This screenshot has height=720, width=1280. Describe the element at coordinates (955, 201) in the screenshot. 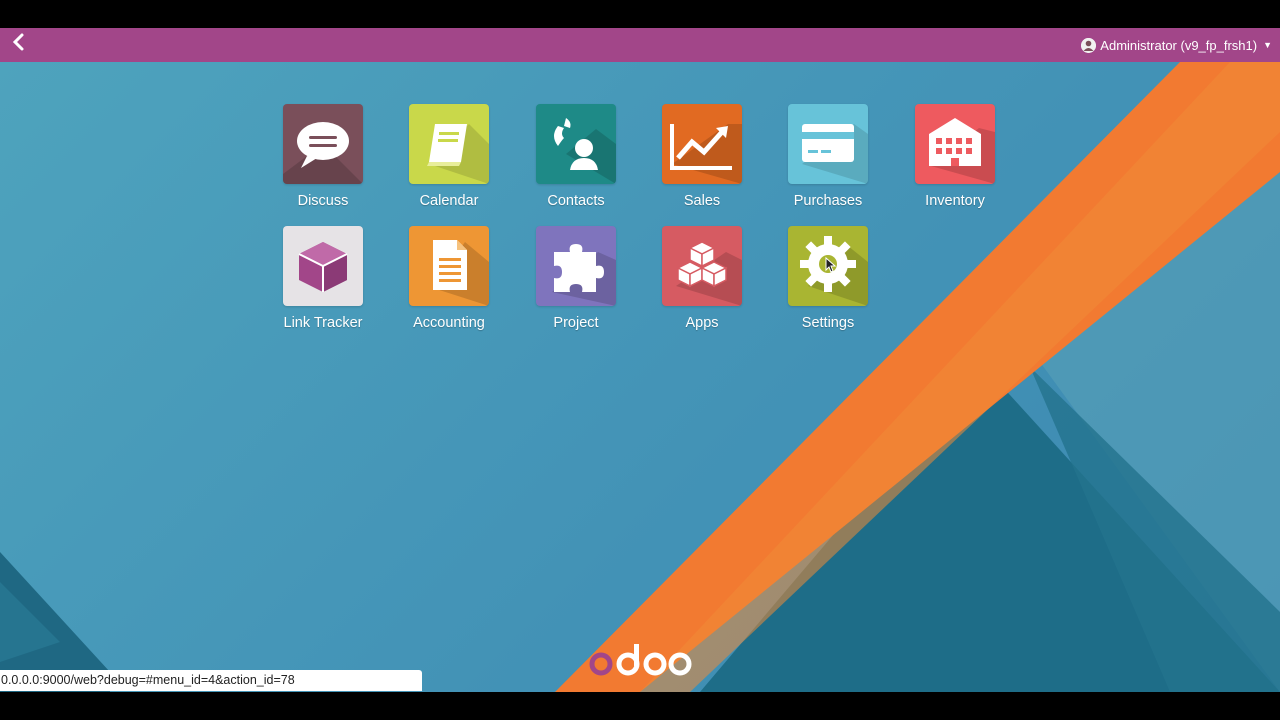

I see `app-label: Inventory` at that location.